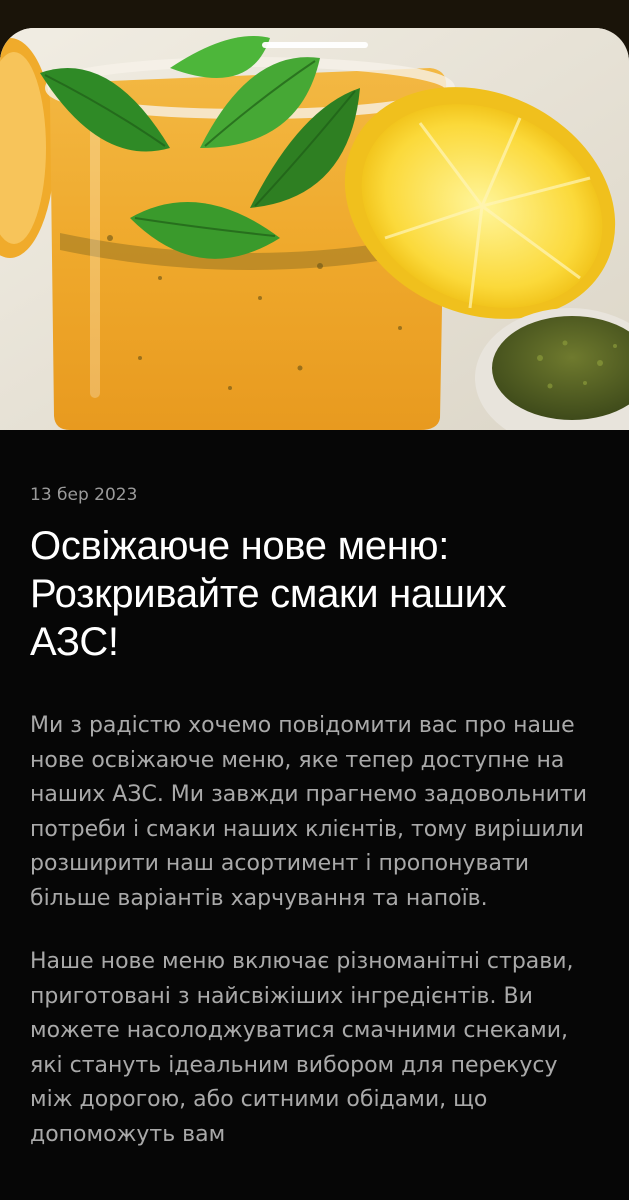 The image size is (629, 1200). Describe the element at coordinates (315, 45) in the screenshot. I see `sheet-grabber-handle` at that location.